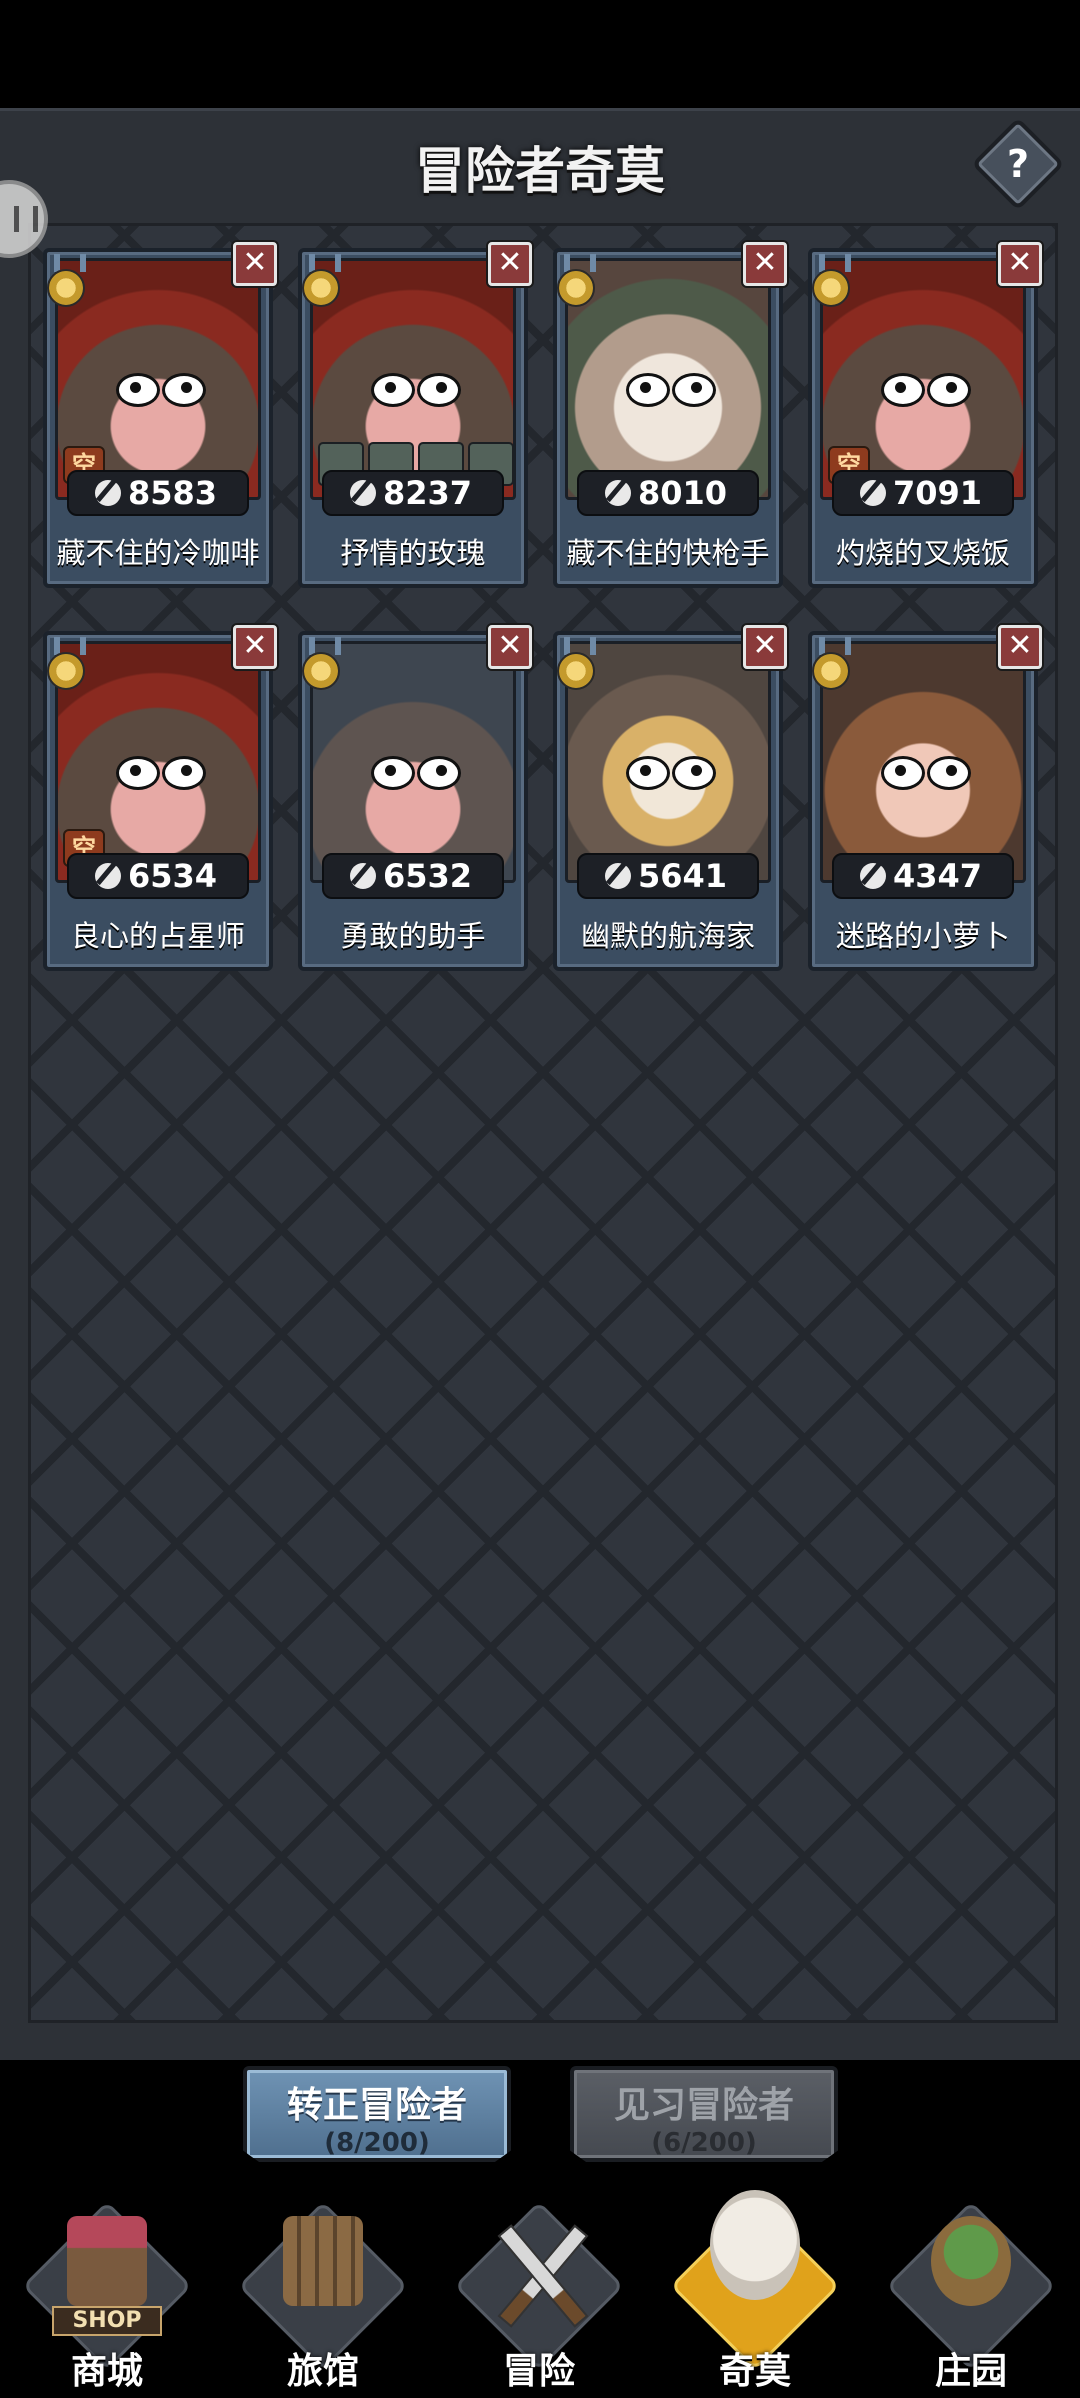 Image resolution: width=1080 pixels, height=2398 pixels. I want to click on adventurer-card: 8237 抒情的玫瑰 ✕, so click(415, 416).